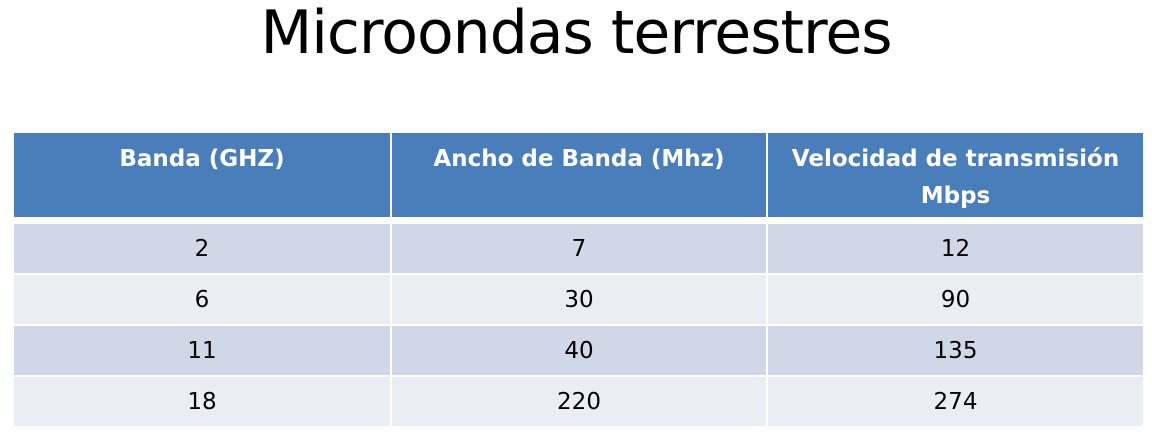 This screenshot has height=437, width=1152. I want to click on header-cell-velocidad: Velocidad de transmisión Mbps, so click(954, 177).